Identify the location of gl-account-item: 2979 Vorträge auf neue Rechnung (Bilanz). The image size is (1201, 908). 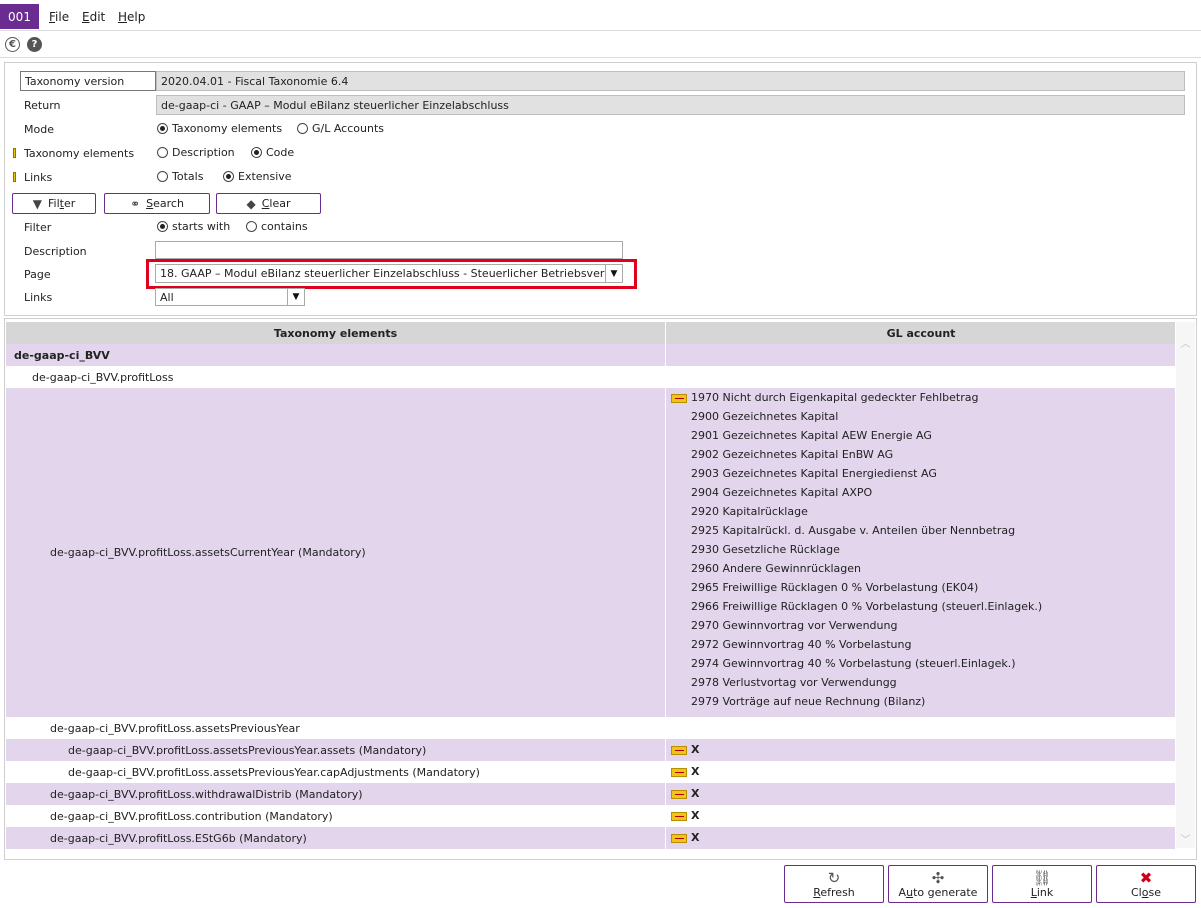
(808, 701).